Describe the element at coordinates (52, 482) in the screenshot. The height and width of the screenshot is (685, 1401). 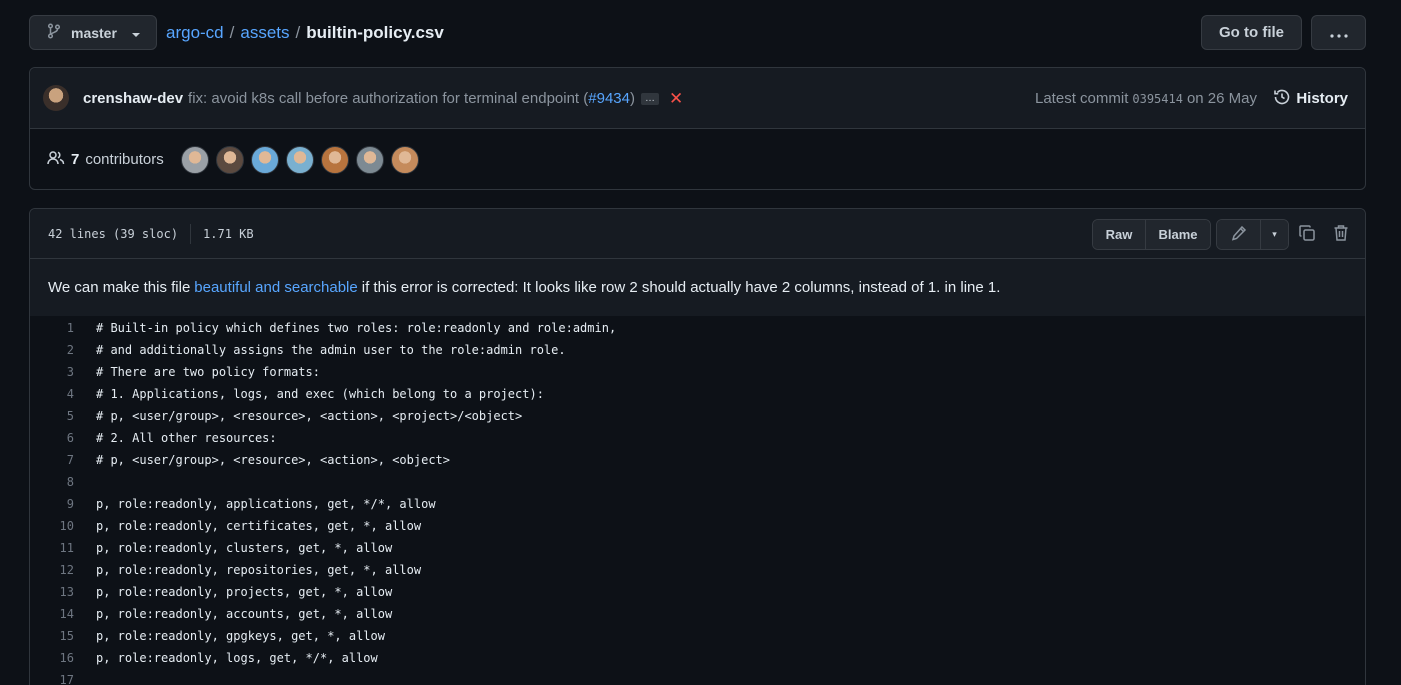
I see `line-number: 8` at that location.